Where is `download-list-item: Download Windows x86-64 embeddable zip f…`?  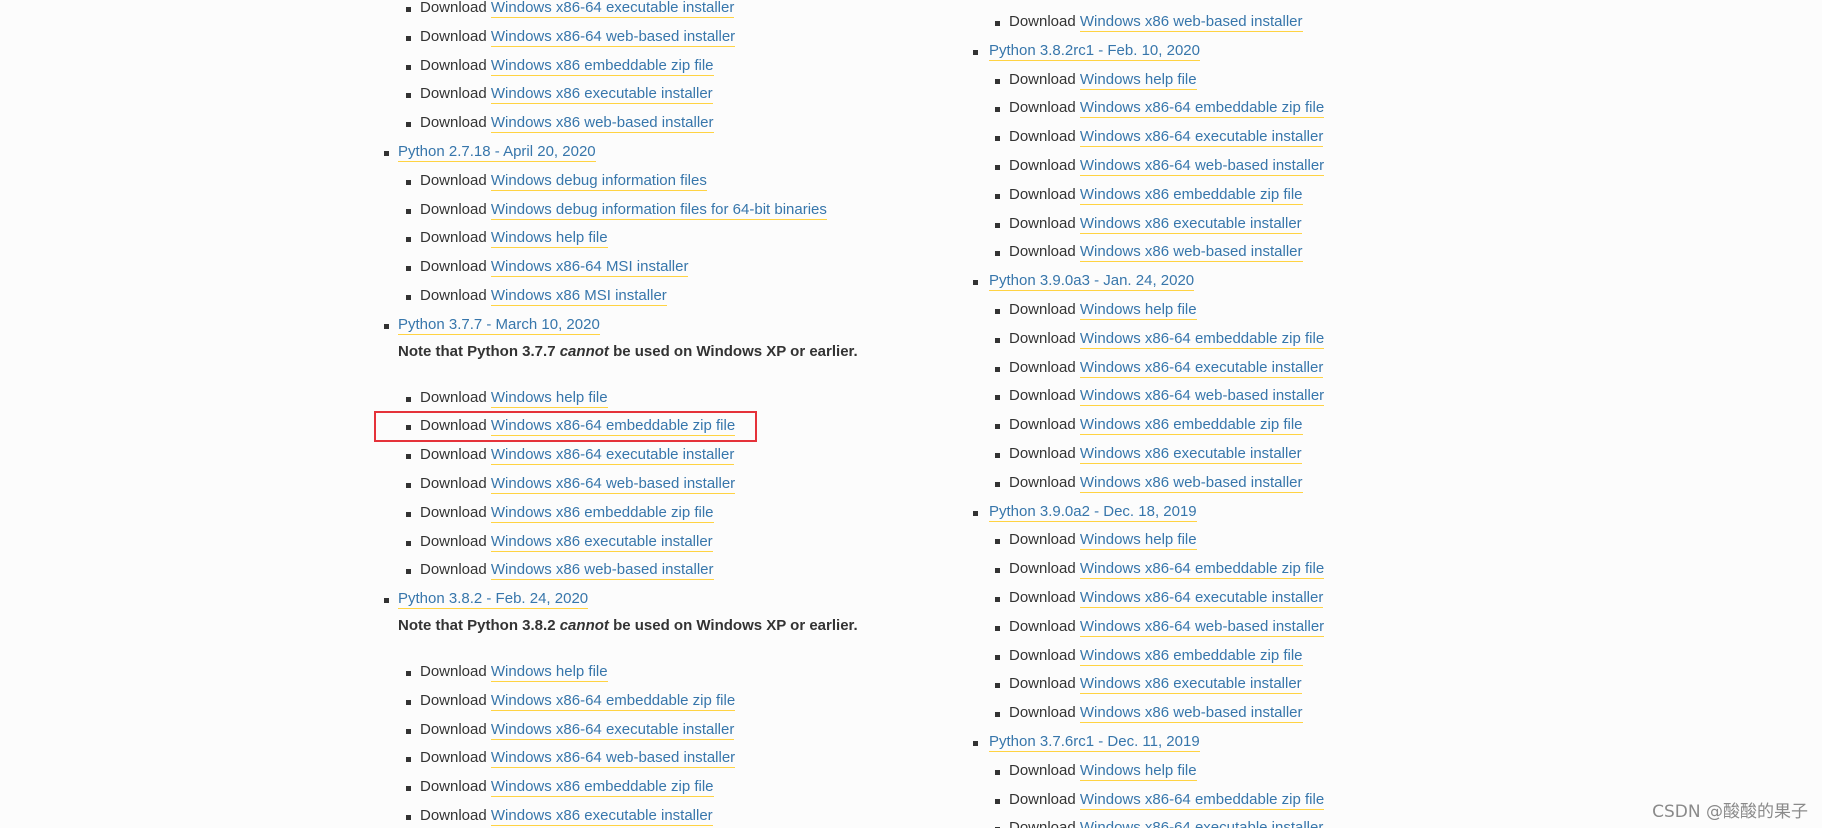
download-list-item: Download Windows x86-64 embeddable zip f… is located at coordinates (1366, 341).